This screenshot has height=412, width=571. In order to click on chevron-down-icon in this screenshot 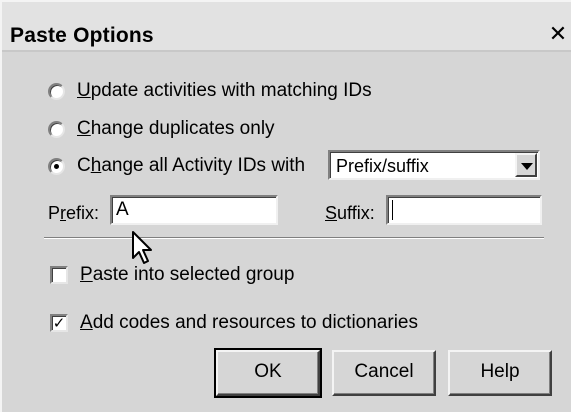, I will do `click(526, 165)`.